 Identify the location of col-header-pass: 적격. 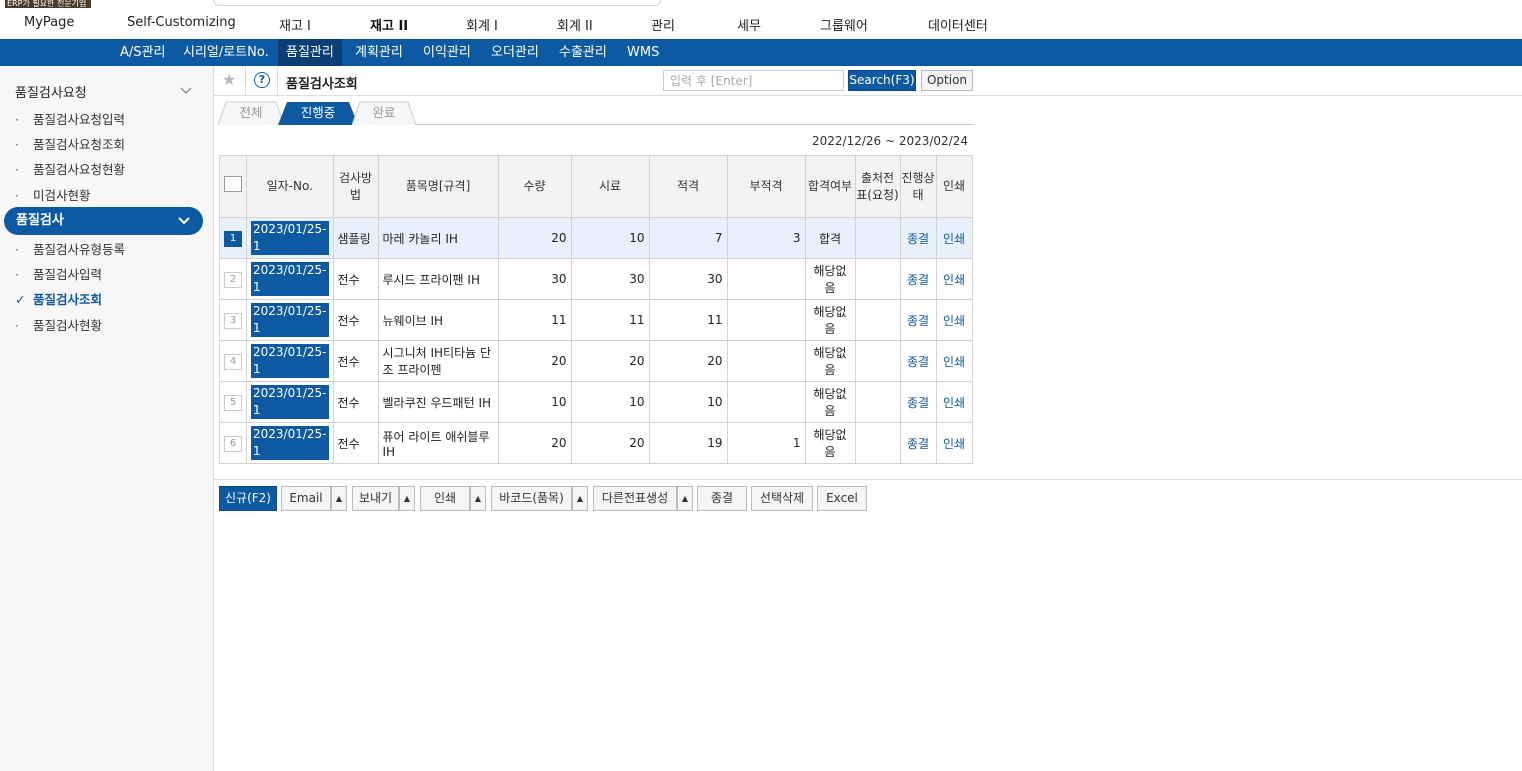
(688, 186).